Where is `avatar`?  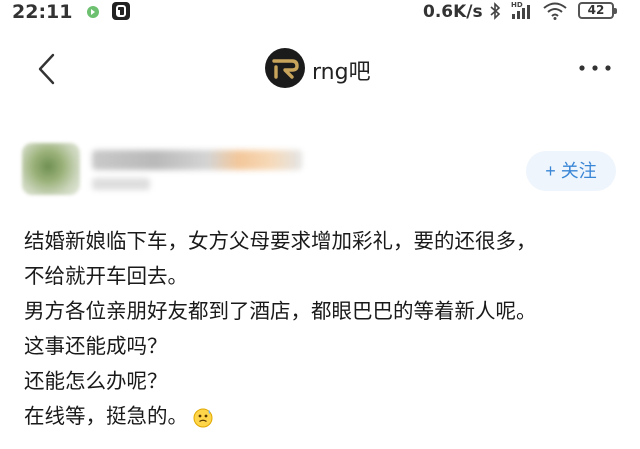
avatar is located at coordinates (51, 169).